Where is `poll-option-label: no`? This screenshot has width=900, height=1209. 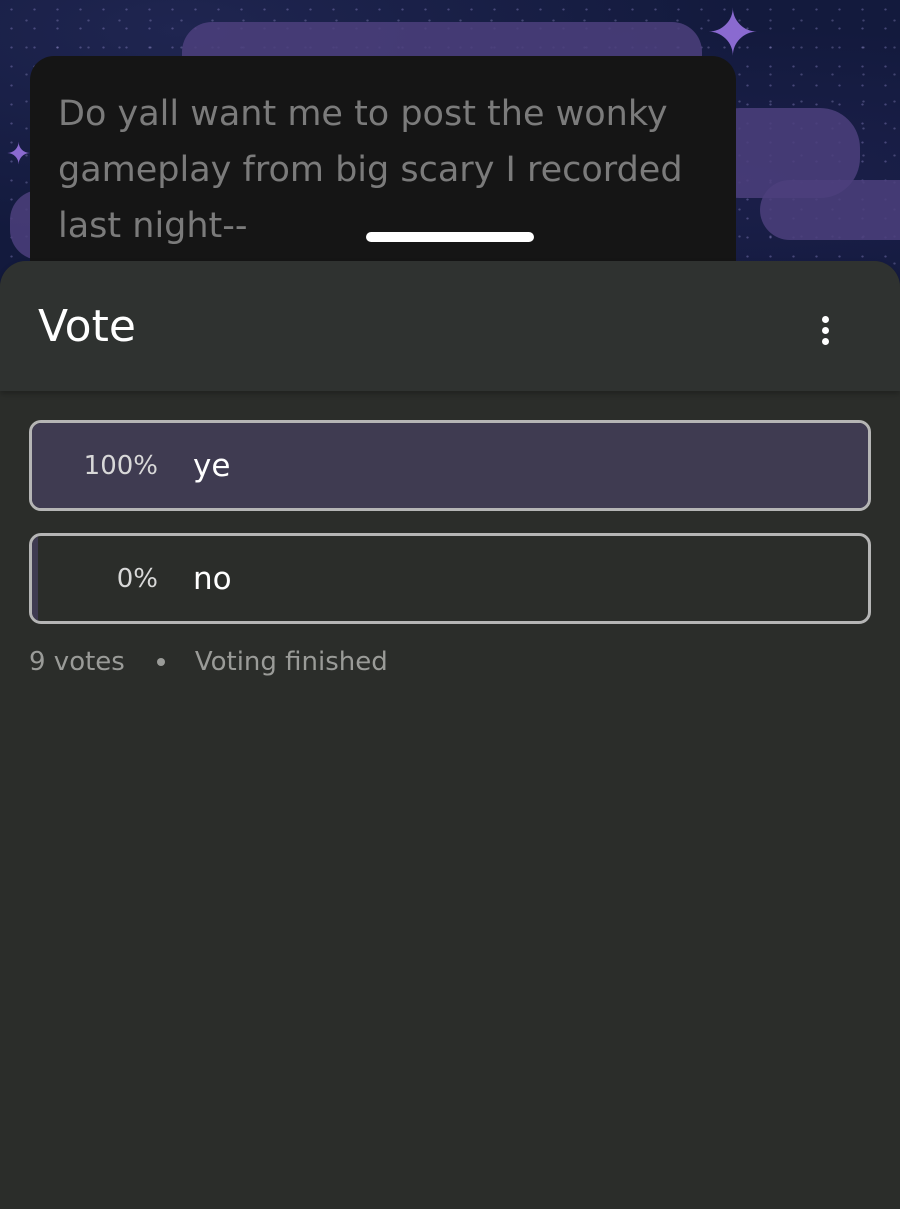
poll-option-label: no is located at coordinates (212, 578).